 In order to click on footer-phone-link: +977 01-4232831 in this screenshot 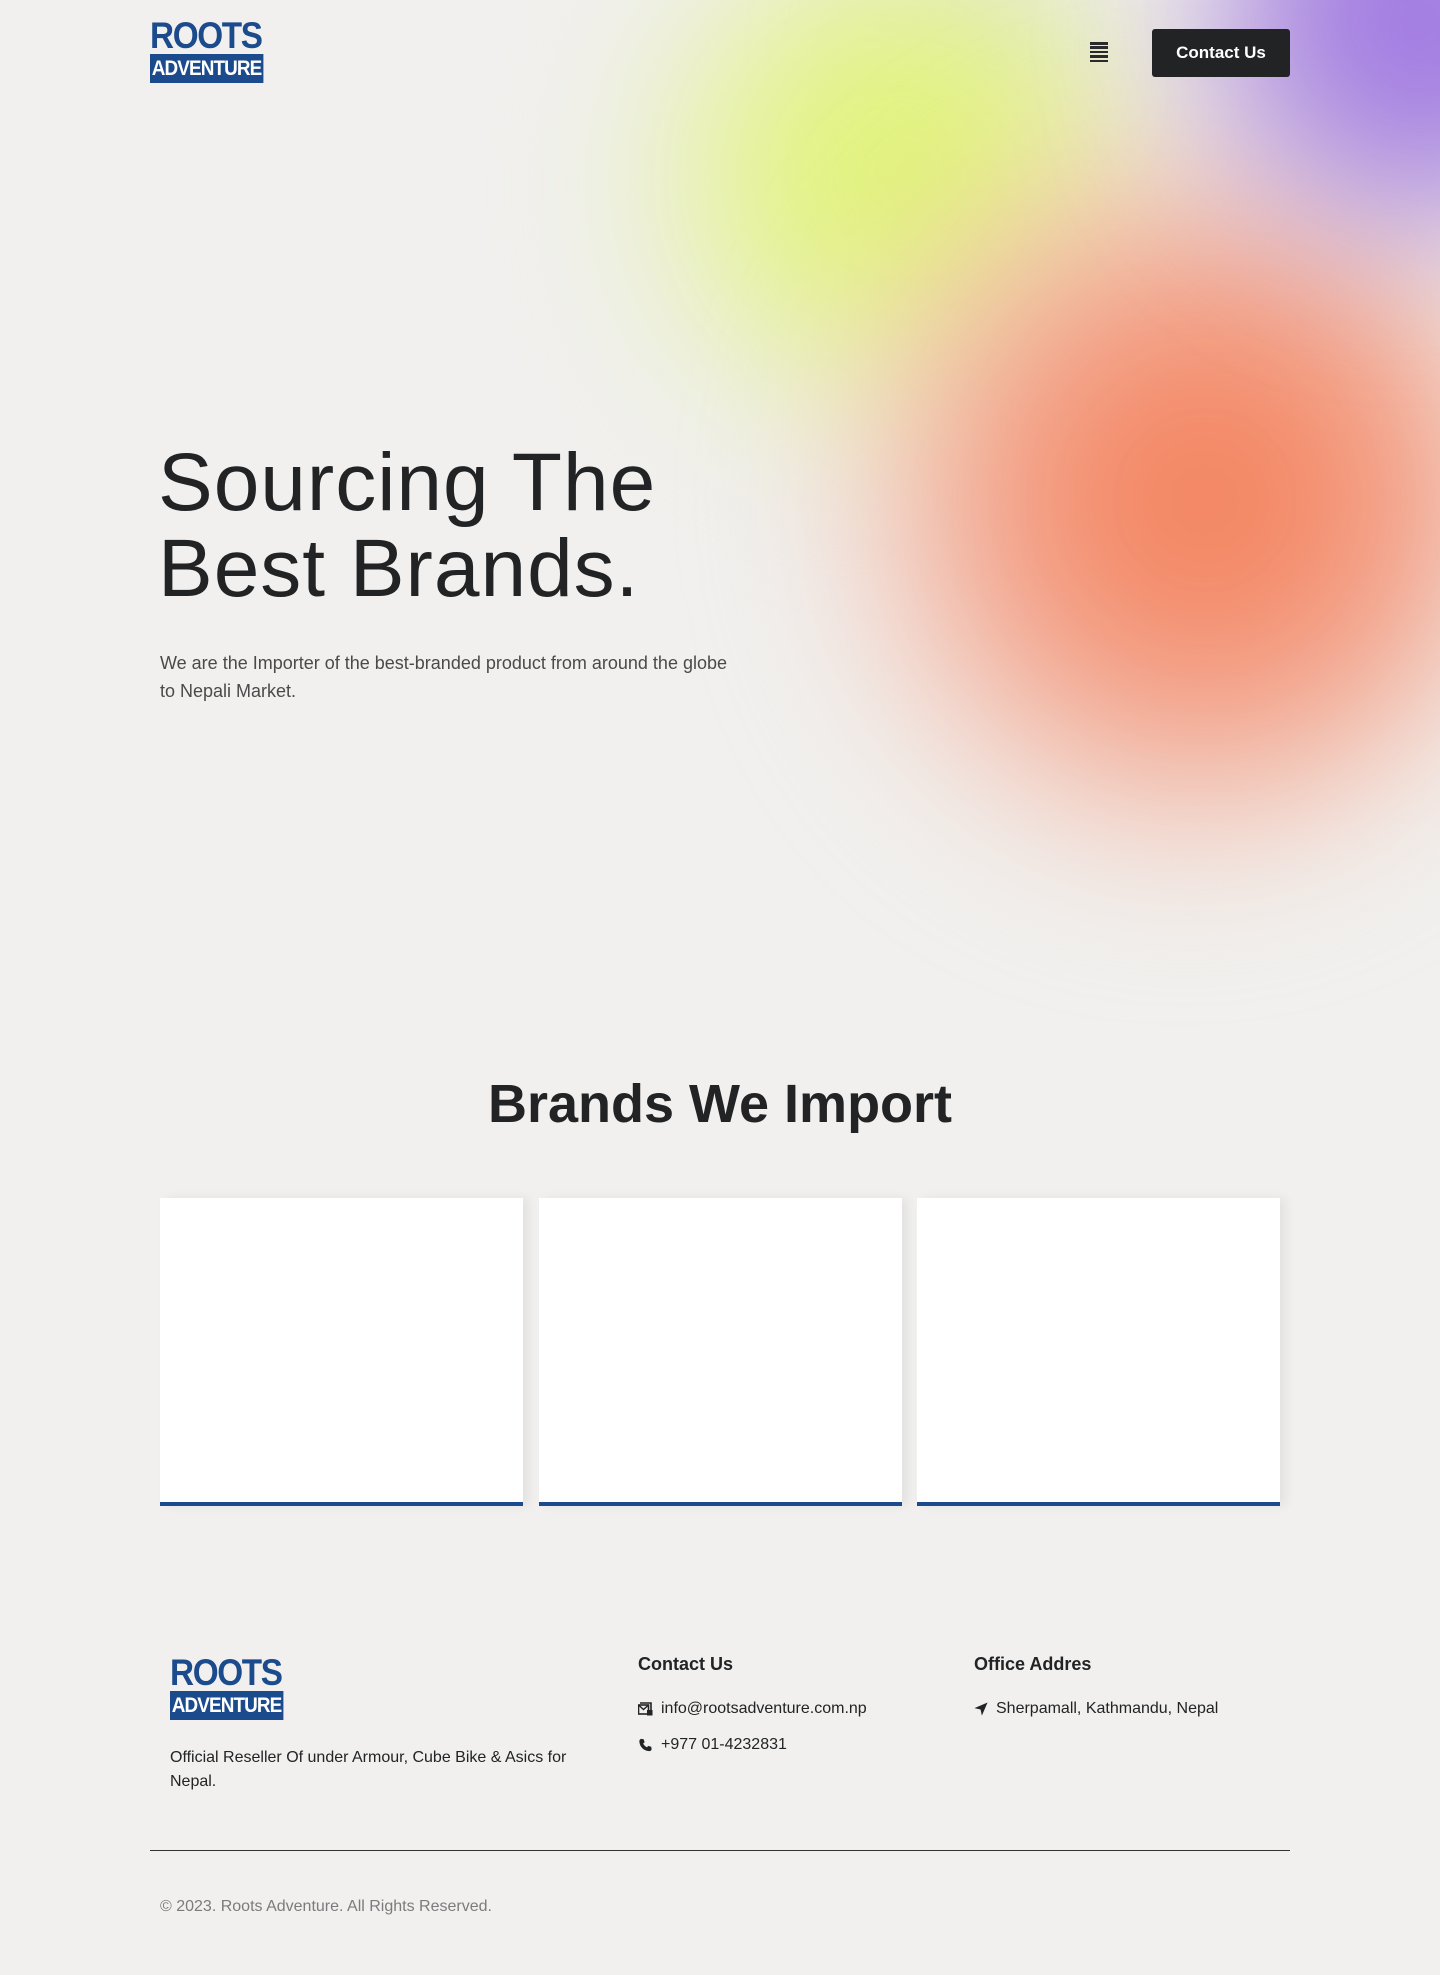, I will do `click(712, 1745)`.